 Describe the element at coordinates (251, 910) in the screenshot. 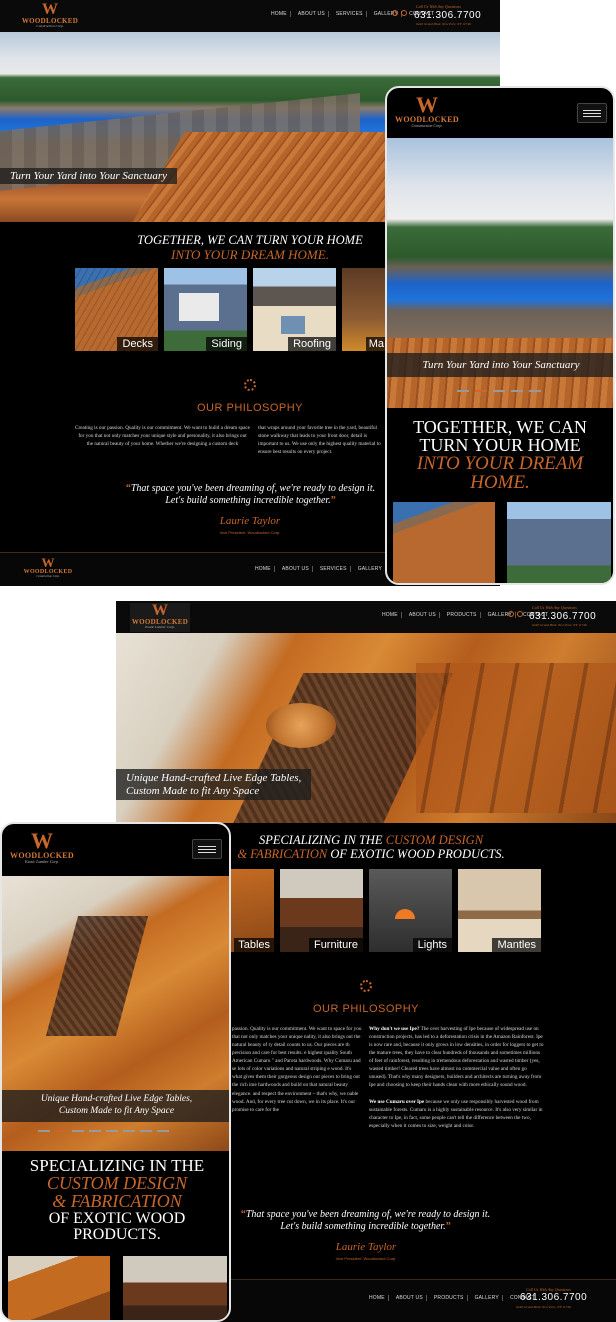

I see `tile-tables: Tables` at that location.